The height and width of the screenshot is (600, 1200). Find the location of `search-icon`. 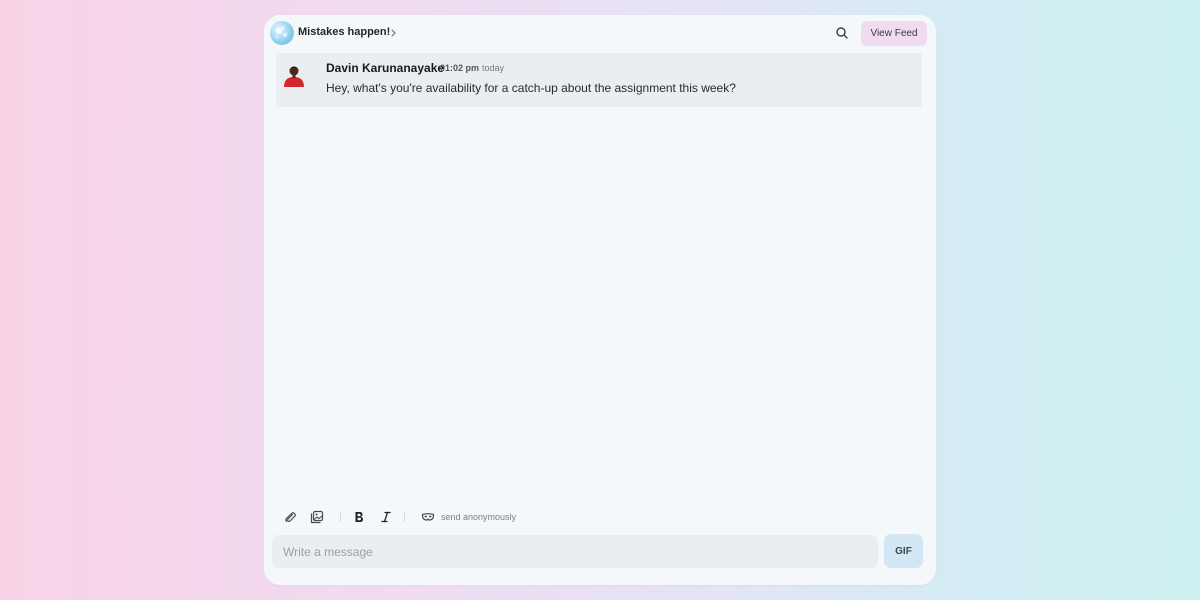

search-icon is located at coordinates (842, 33).